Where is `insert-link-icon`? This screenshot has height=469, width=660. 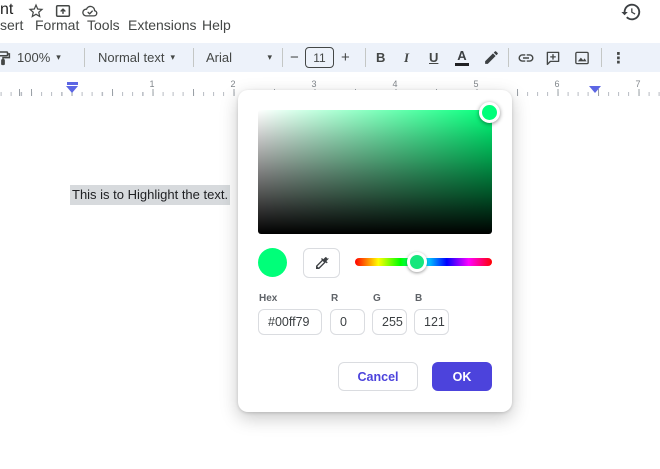
insert-link-icon is located at coordinates (526, 57).